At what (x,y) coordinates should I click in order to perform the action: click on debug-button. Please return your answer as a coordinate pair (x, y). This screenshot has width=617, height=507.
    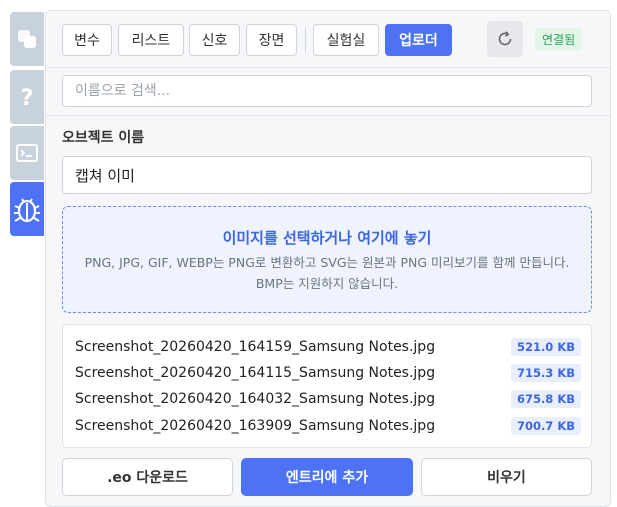
    Looking at the image, I should click on (27, 209).